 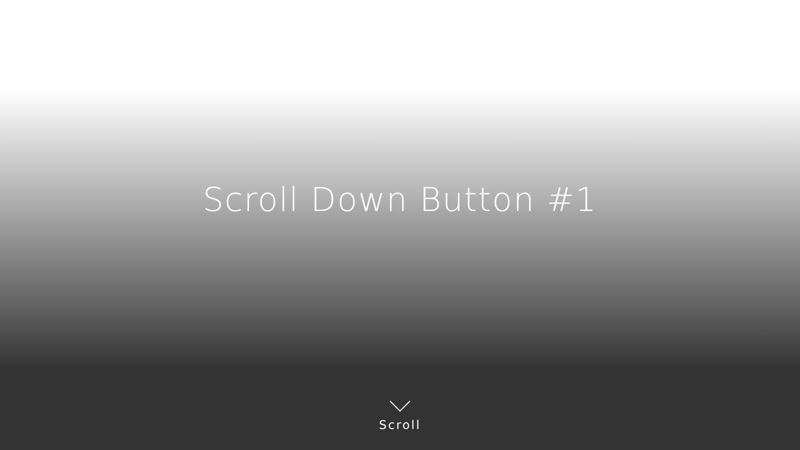 What do you see at coordinates (400, 406) in the screenshot?
I see `chevron-down-icon` at bounding box center [400, 406].